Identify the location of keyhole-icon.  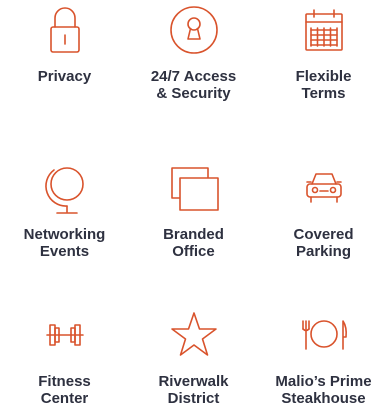
(194, 30).